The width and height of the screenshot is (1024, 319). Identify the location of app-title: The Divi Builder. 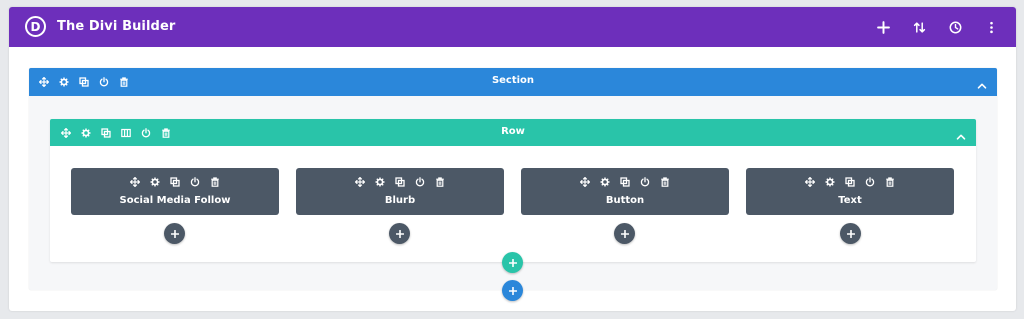
(116, 26).